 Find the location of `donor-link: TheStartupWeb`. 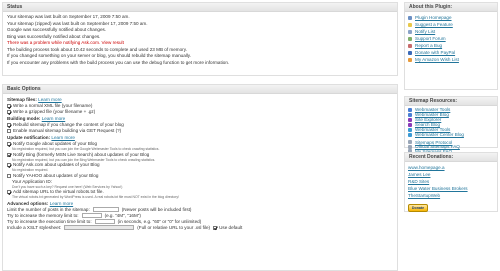

donor-link: TheStartupWeb is located at coordinates (451, 195).